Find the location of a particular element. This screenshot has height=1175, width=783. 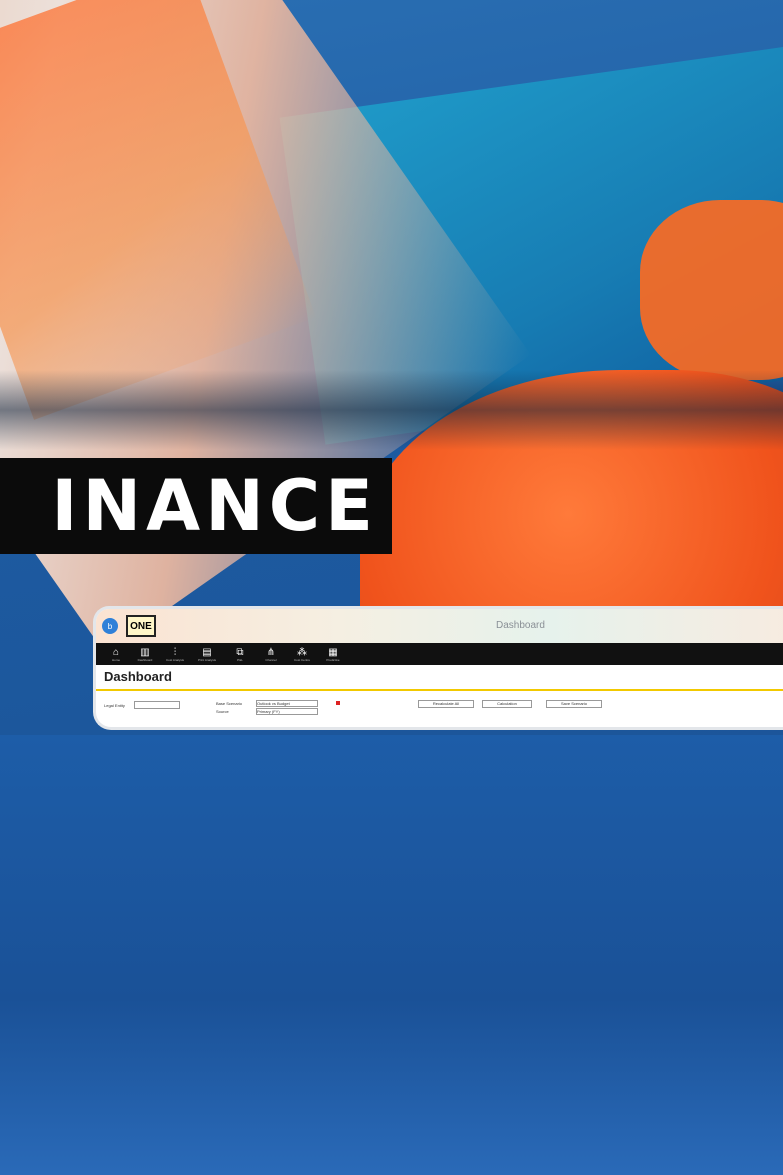

home-icon: ⌂ is located at coordinates (116, 652).